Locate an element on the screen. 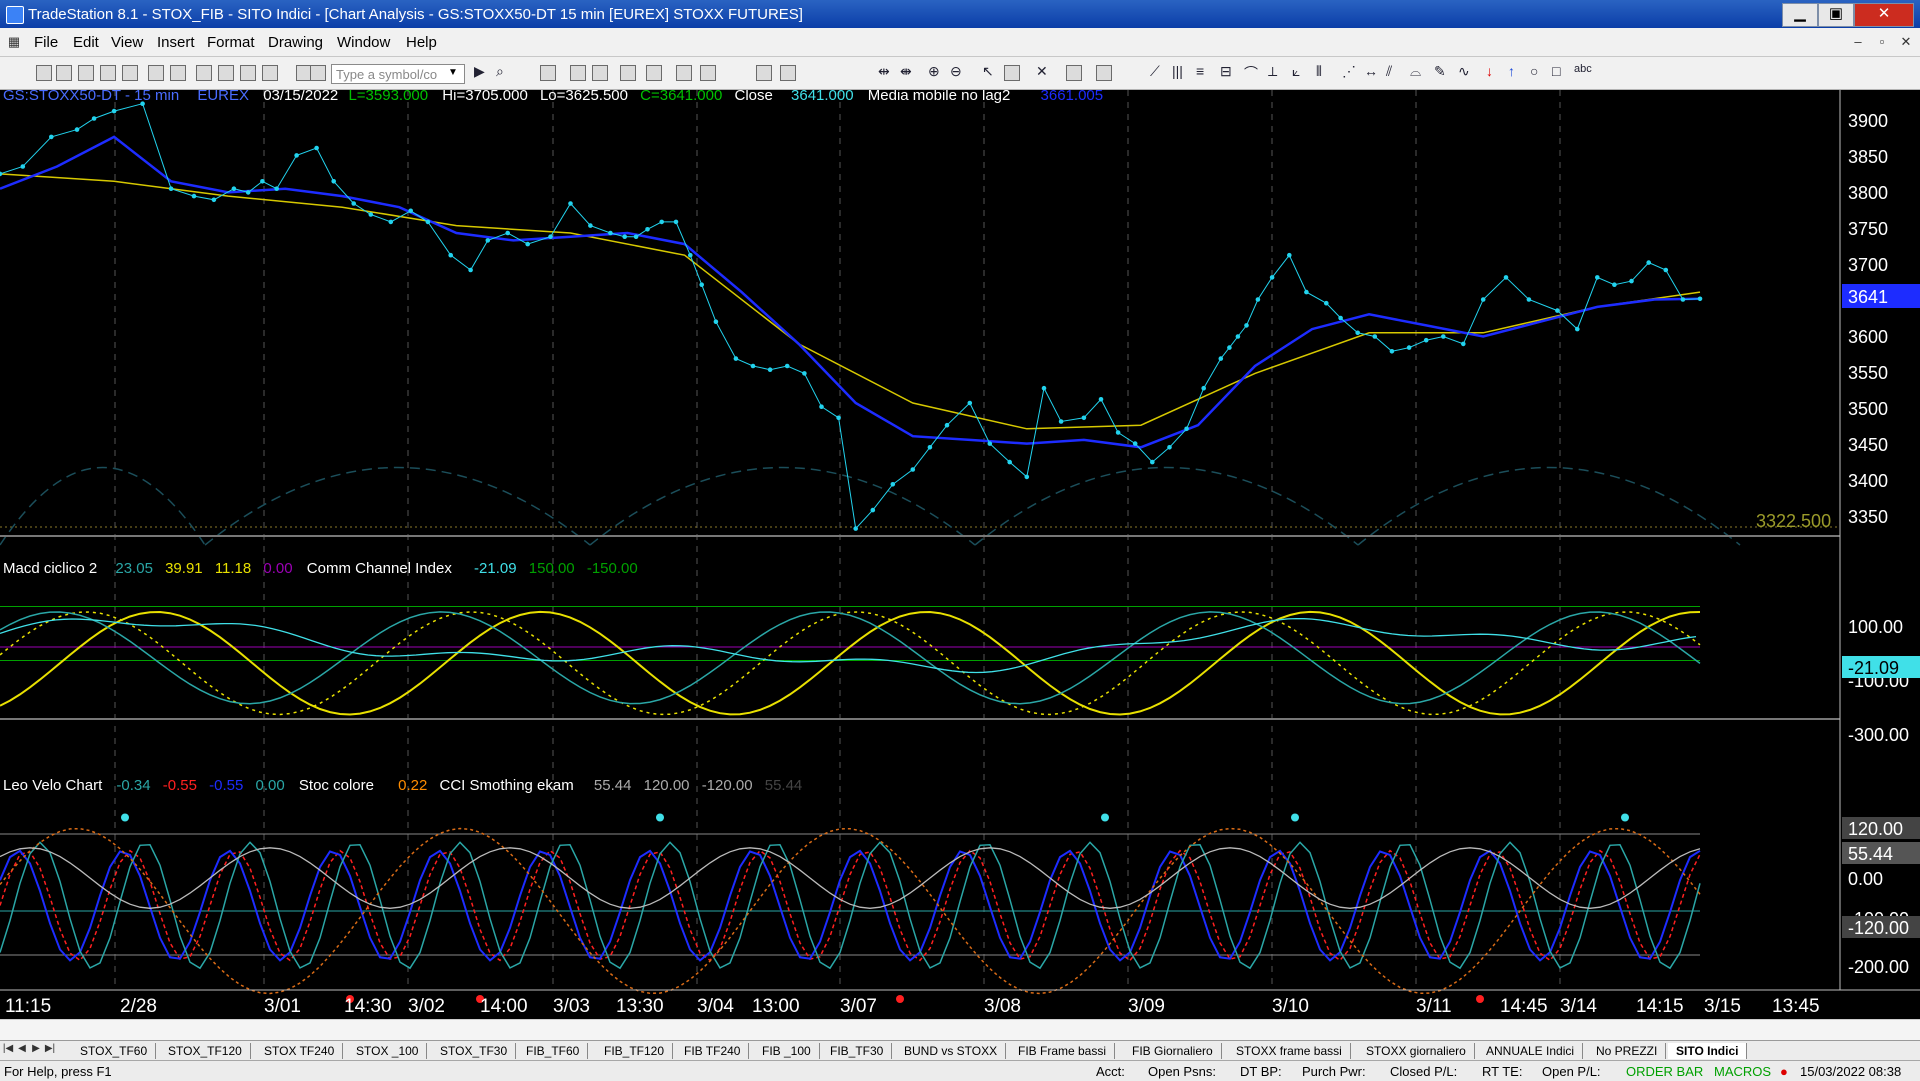  menu-file: File is located at coordinates (46, 42).